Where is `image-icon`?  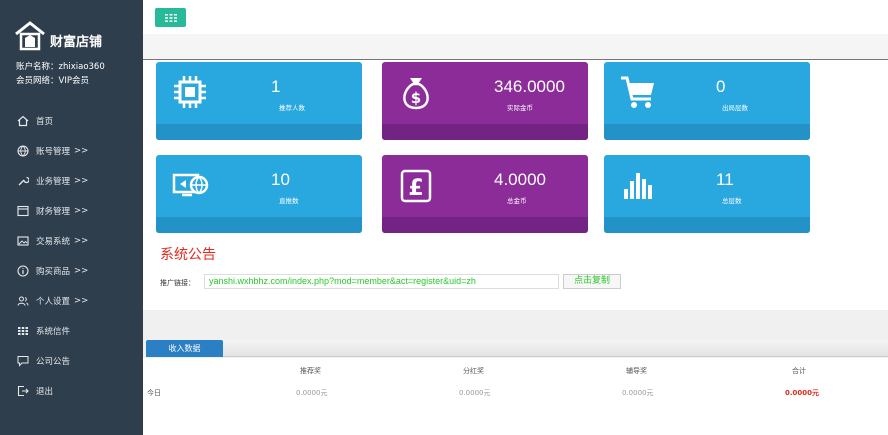
image-icon is located at coordinates (23, 241).